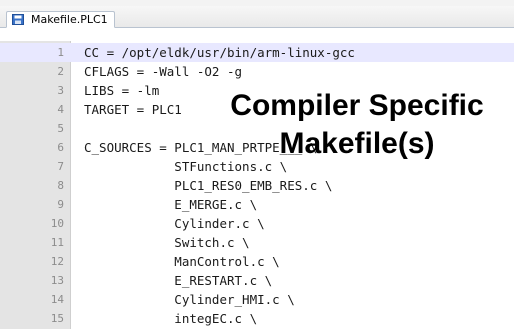  I want to click on code-text: ManControl.c \, so click(181, 261).